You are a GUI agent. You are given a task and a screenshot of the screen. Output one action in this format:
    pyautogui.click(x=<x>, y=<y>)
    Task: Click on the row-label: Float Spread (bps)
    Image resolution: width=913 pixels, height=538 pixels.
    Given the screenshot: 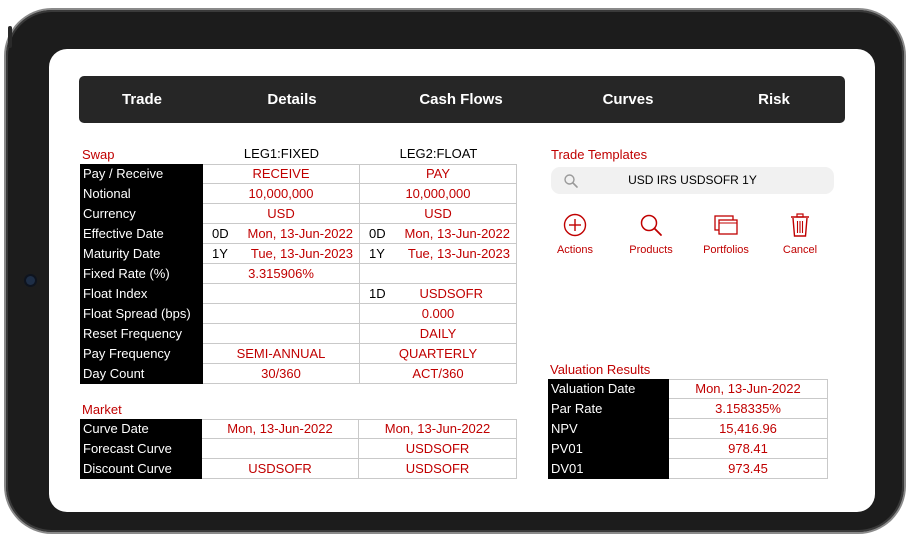 What is the action you would take?
    pyautogui.click(x=141, y=314)
    